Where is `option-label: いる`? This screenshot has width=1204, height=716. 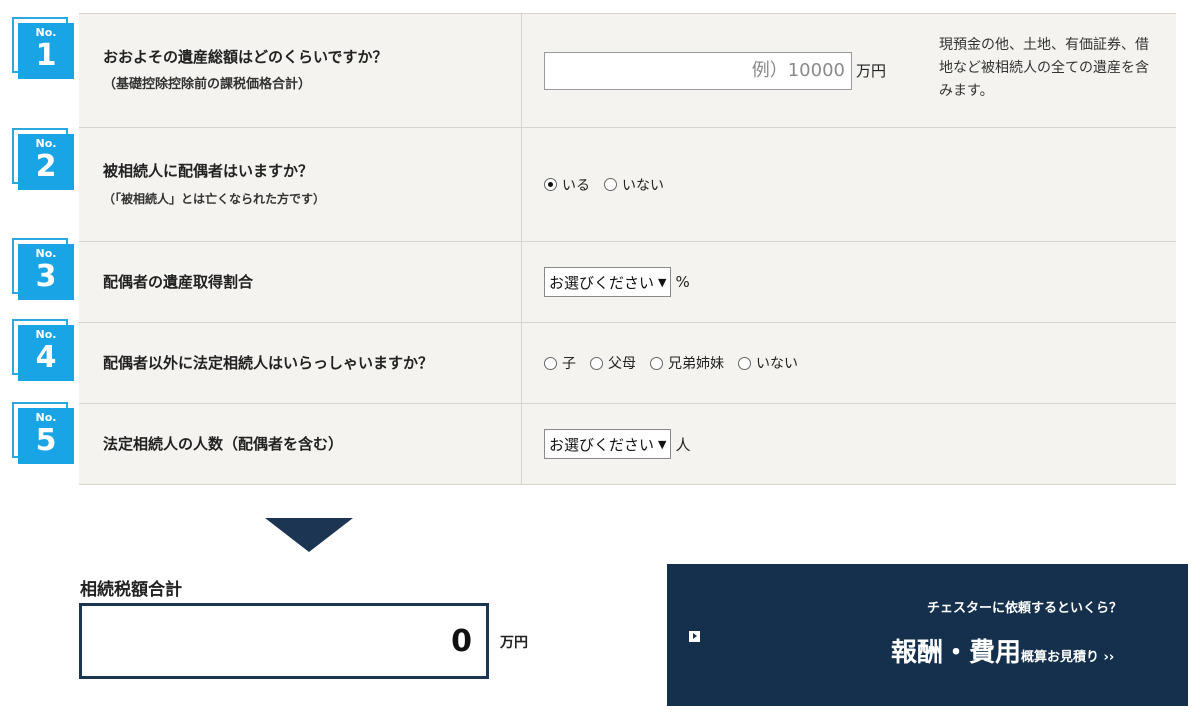
option-label: いる is located at coordinates (576, 185).